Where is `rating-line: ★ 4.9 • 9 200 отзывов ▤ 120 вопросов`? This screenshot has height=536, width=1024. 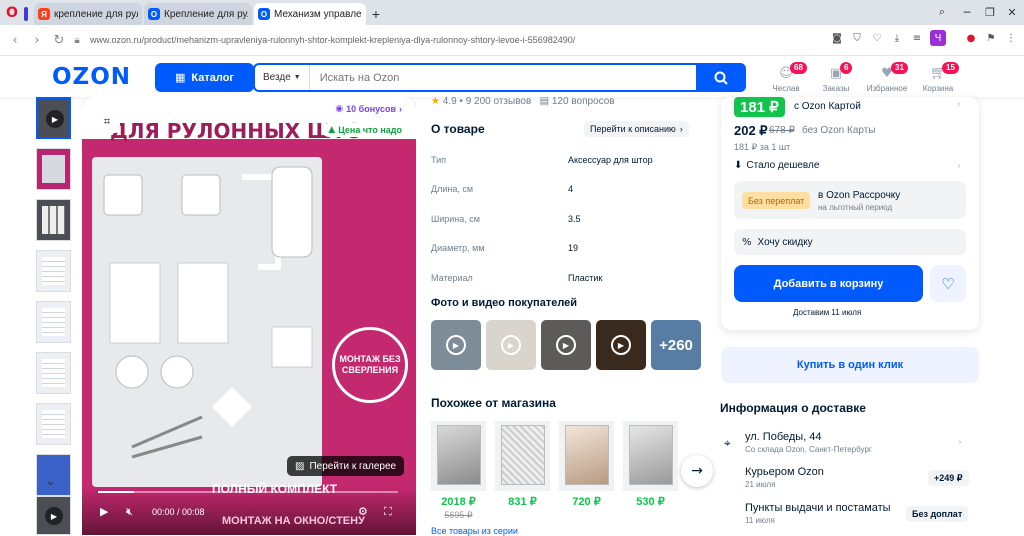
rating-line: ★ 4.9 • 9 200 отзывов ▤ 120 вопросов is located at coordinates (523, 101).